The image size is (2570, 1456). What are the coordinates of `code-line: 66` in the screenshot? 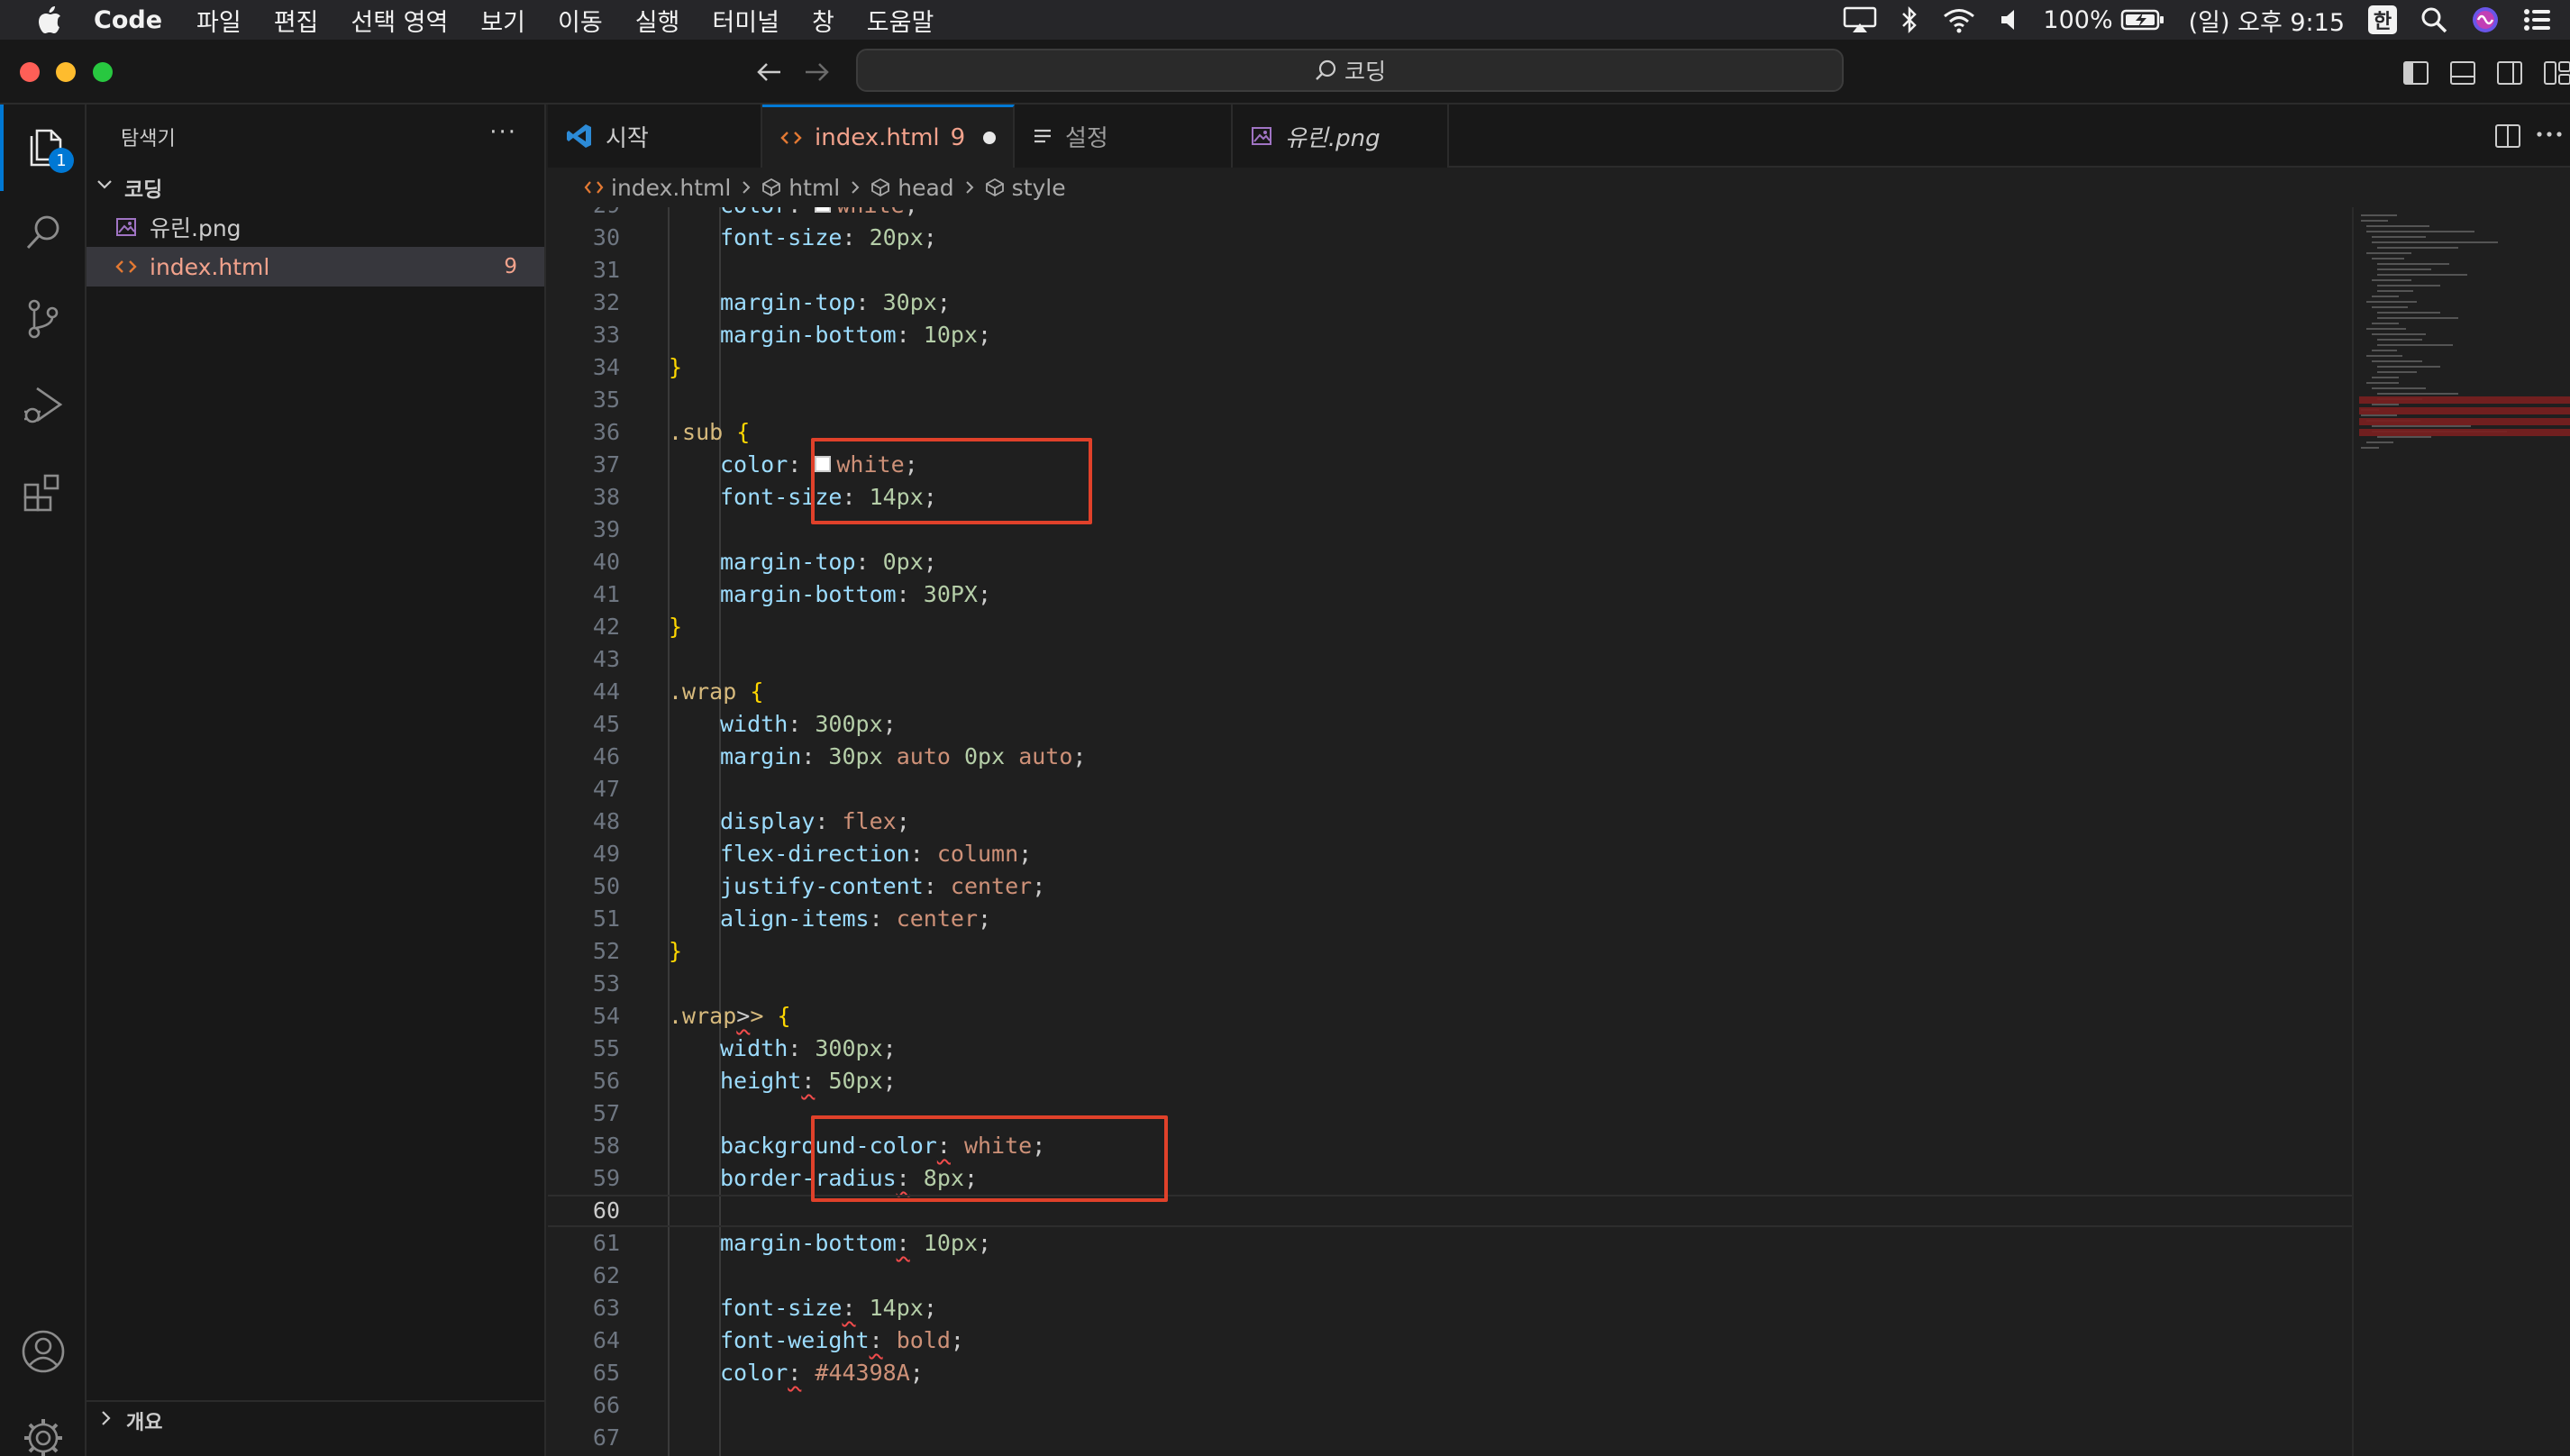 It's located at (1450, 1405).